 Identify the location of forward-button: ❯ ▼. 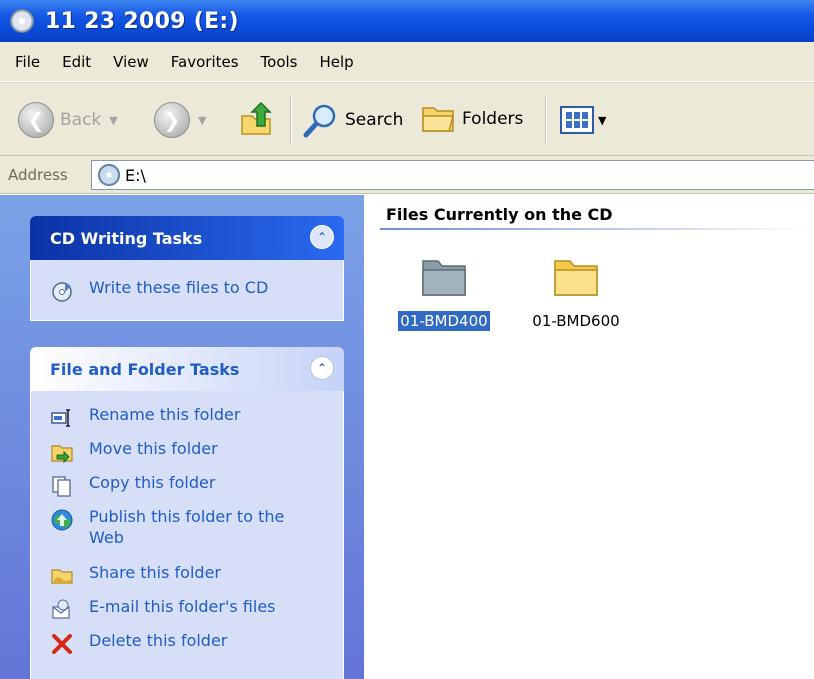
(180, 120).